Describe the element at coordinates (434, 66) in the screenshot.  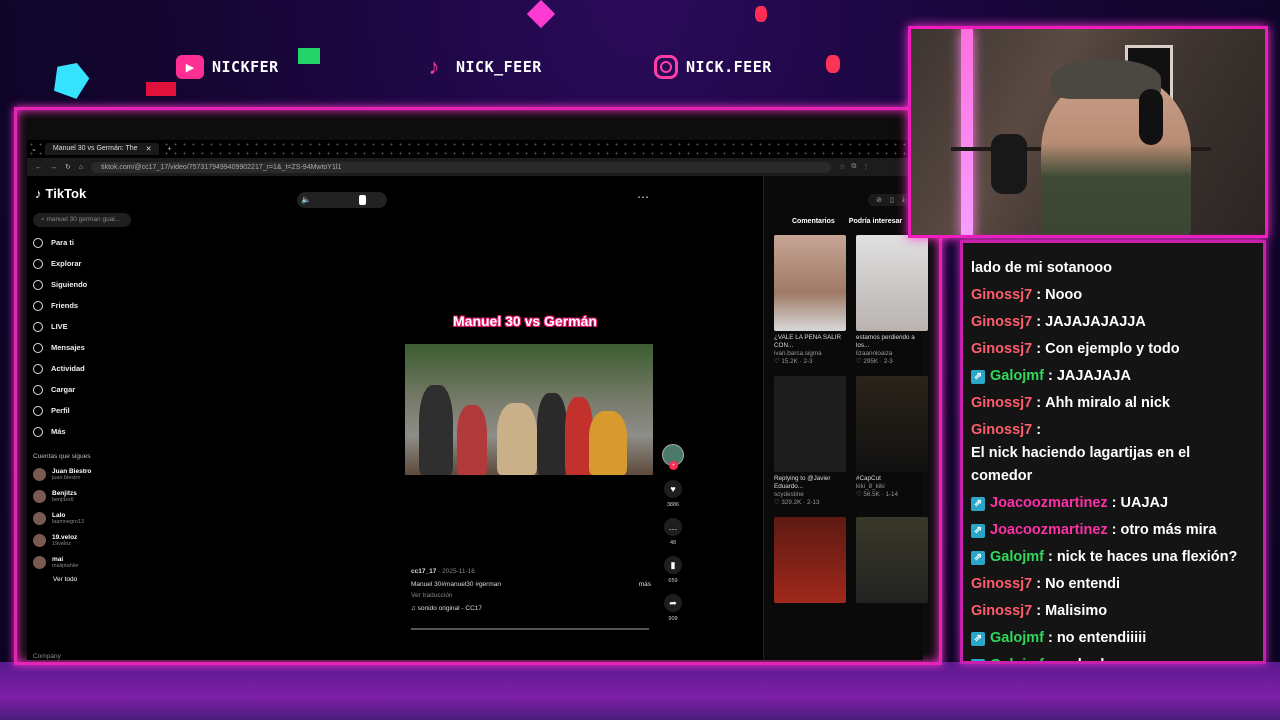
I see `tiktok-icon: ♪` at that location.